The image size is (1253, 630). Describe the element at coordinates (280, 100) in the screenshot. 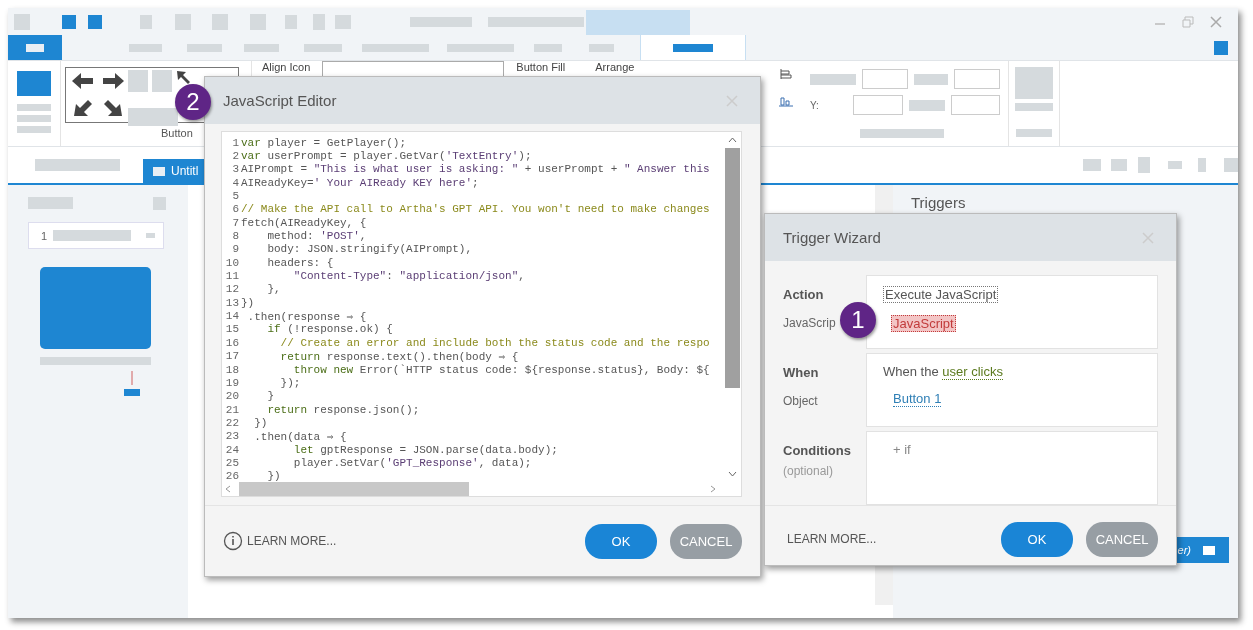

I see `dialog-title: JavaScript Editor` at that location.